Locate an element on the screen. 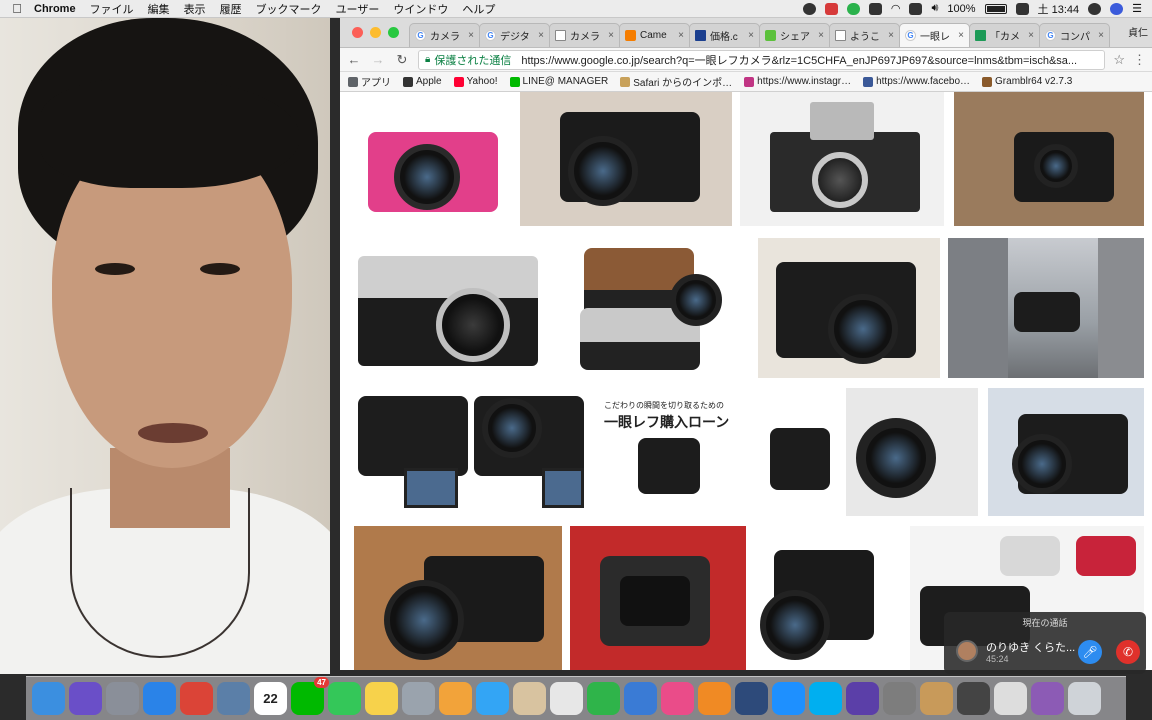 The image size is (1152, 720). notification-center-icon: ☰ is located at coordinates (1137, 8).